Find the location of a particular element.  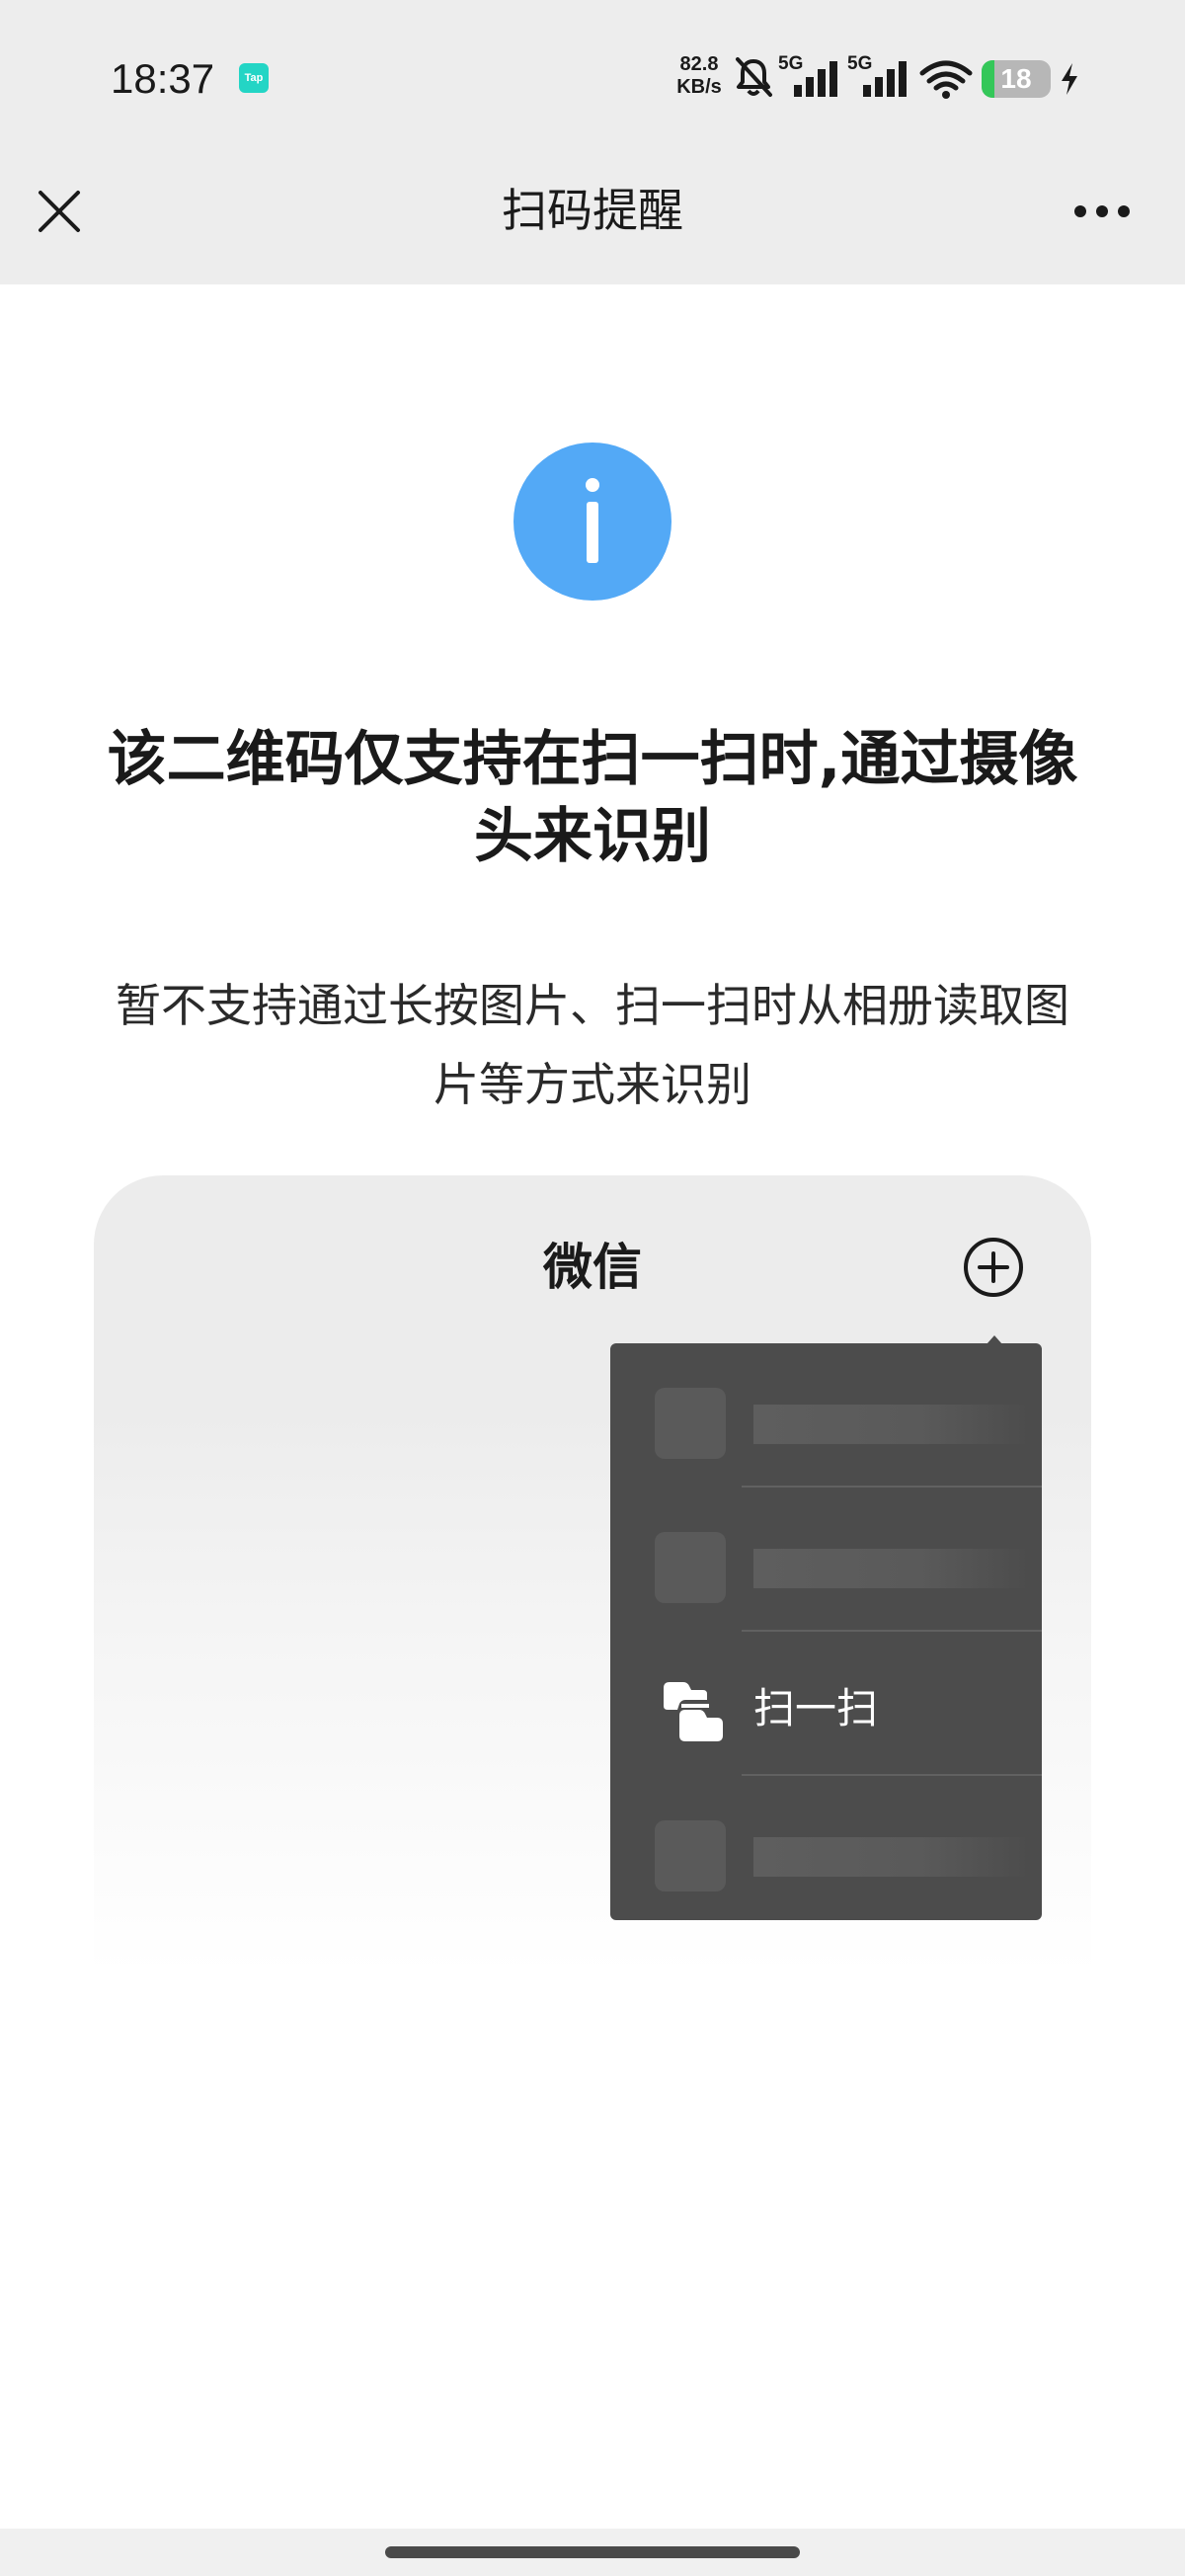

info-icon-bar is located at coordinates (592, 532).